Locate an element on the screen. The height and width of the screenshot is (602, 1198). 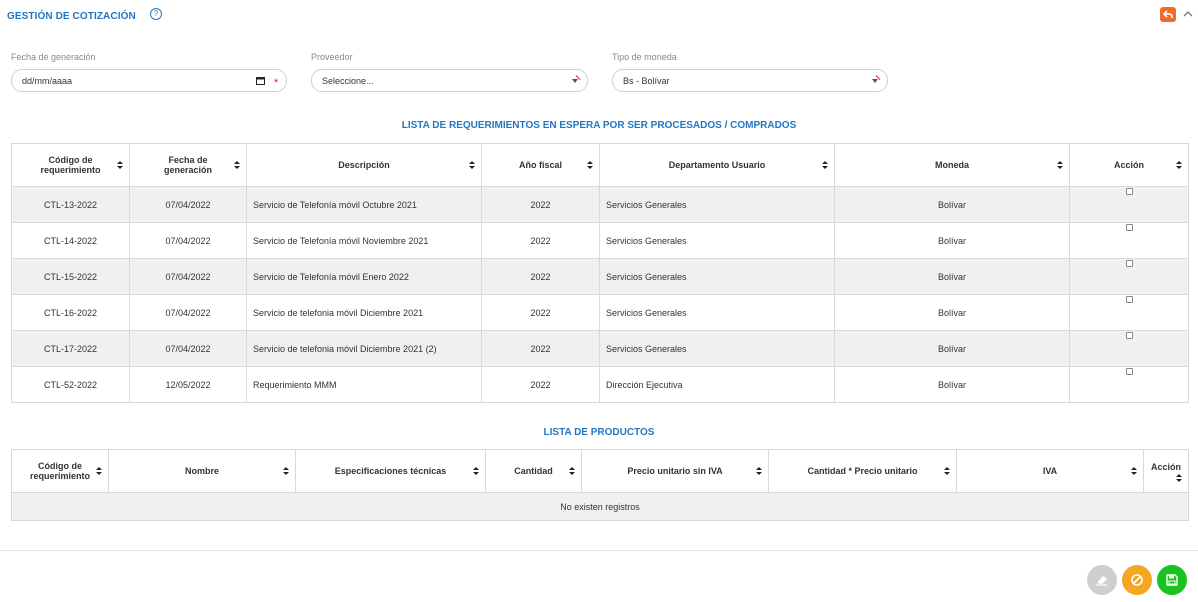
col-header-precio: Precio unitario sin IVA is located at coordinates (675, 471).